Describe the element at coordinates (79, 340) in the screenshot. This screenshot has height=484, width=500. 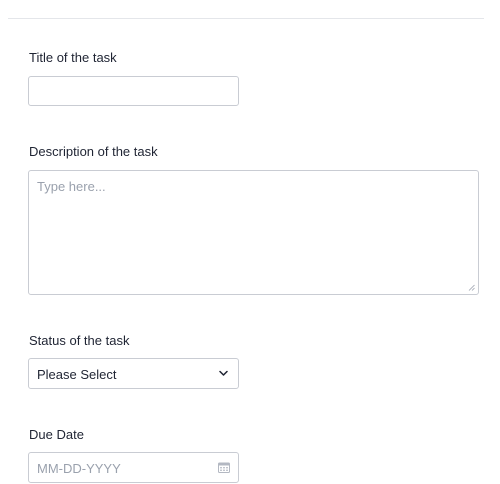
I see `status-field-label: Status of the task` at that location.